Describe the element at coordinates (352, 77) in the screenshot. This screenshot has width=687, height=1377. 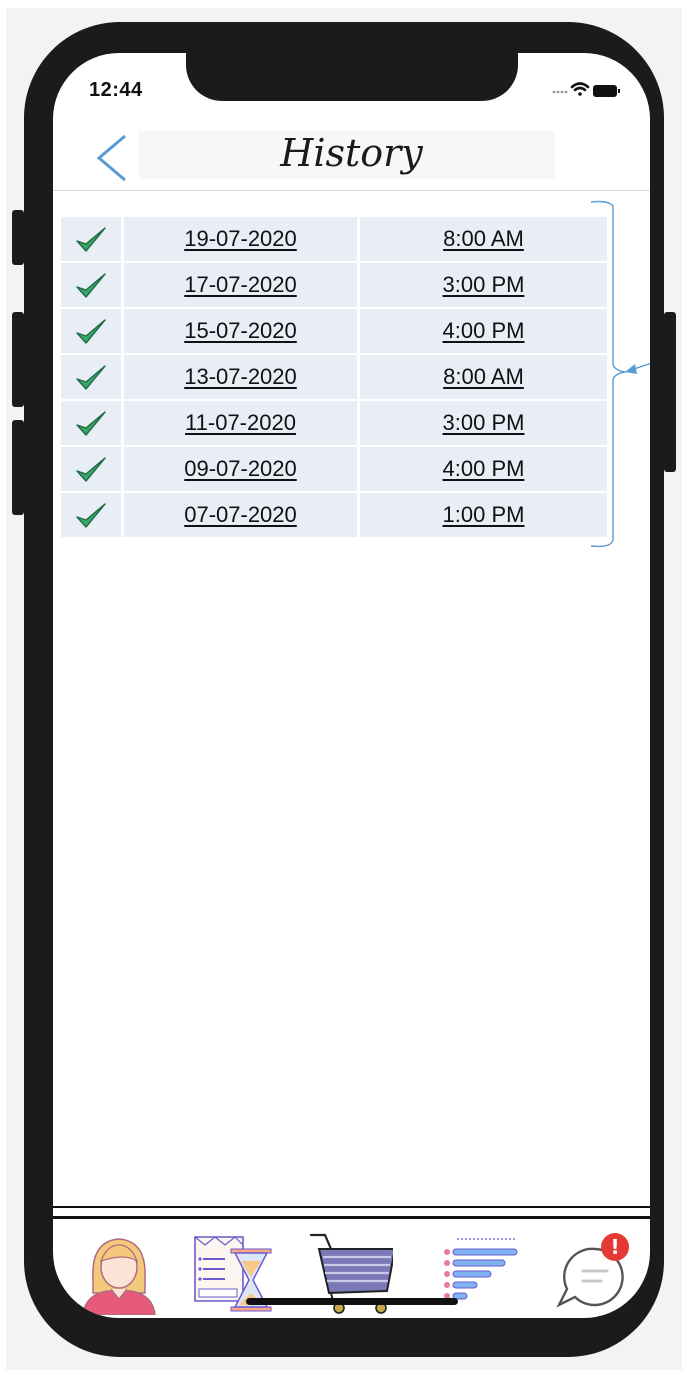
I see `notch` at that location.